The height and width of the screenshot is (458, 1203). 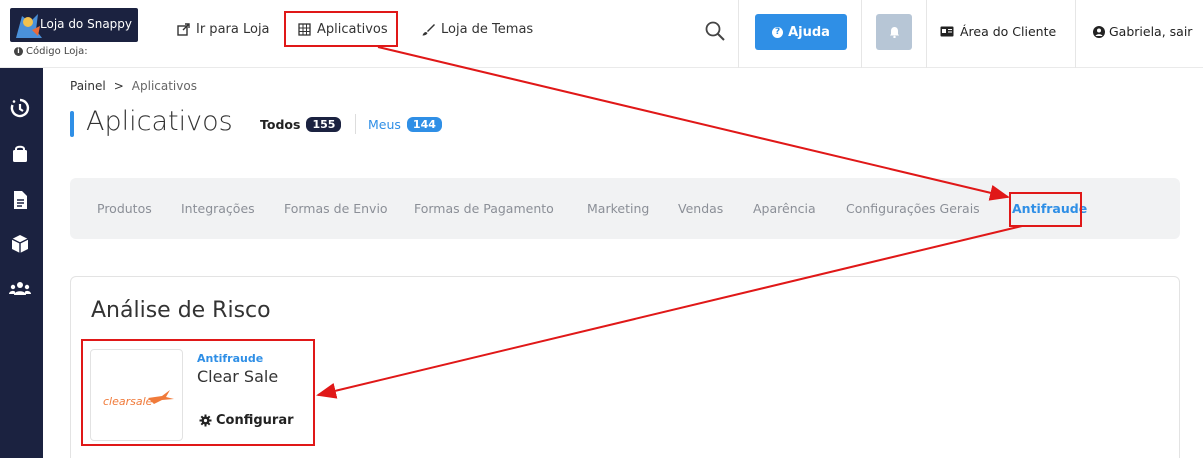 I want to click on filter-mine: Meus 144, so click(x=405, y=124).